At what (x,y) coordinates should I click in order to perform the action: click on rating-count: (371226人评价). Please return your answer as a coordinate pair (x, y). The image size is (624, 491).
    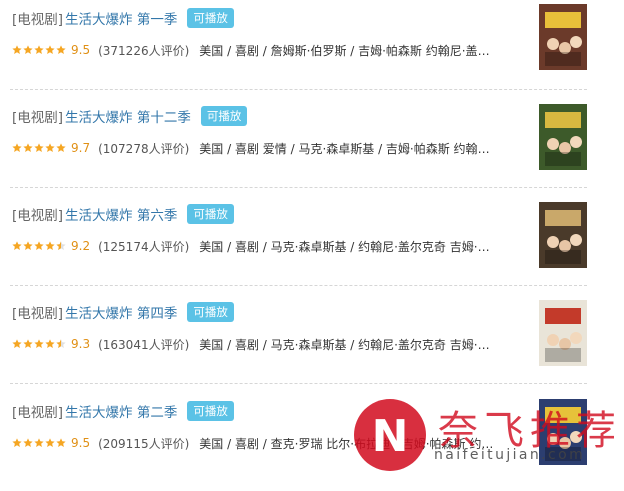
    Looking at the image, I should click on (144, 50).